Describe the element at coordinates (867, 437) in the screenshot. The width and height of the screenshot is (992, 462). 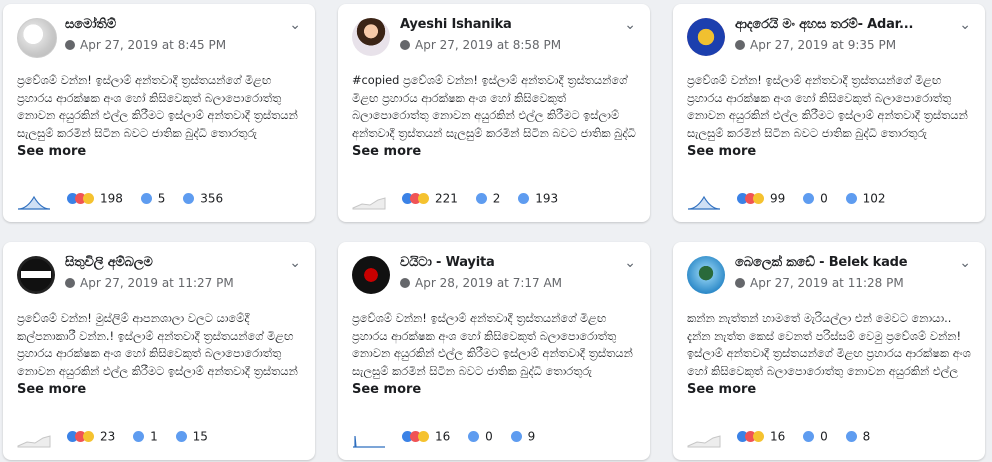
I see `shares-count: 8` at that location.